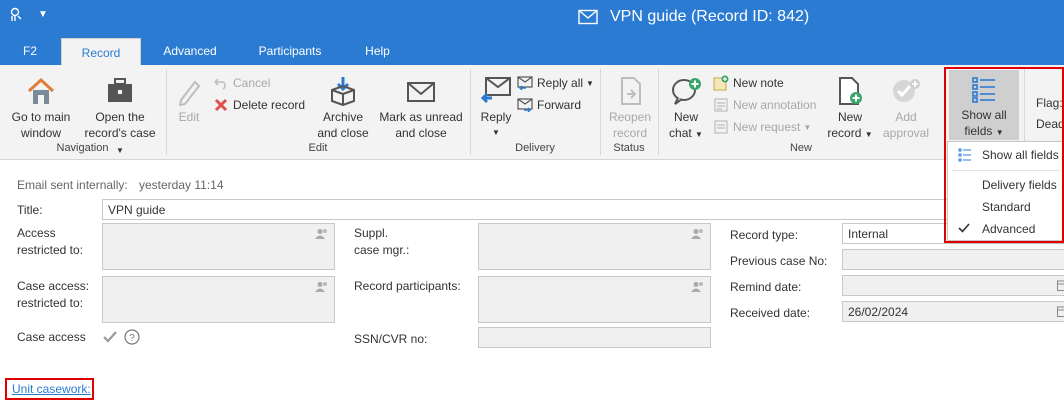 The image size is (1064, 402). Describe the element at coordinates (218, 246) in the screenshot. I see `access-restricted-field` at that location.